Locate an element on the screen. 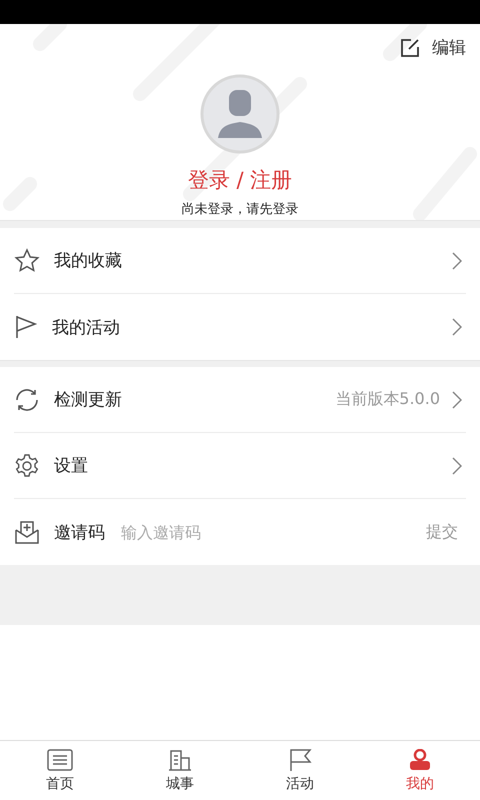  edit-icon is located at coordinates (410, 48).